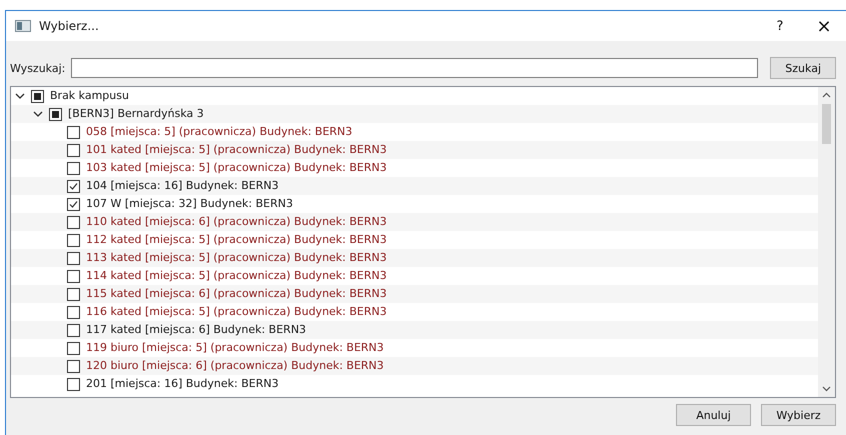 The image size is (846, 435). I want to click on tree-item-label: 058 [miejsca: 5] (pracownicza) Budynek: BERN3, so click(219, 132).